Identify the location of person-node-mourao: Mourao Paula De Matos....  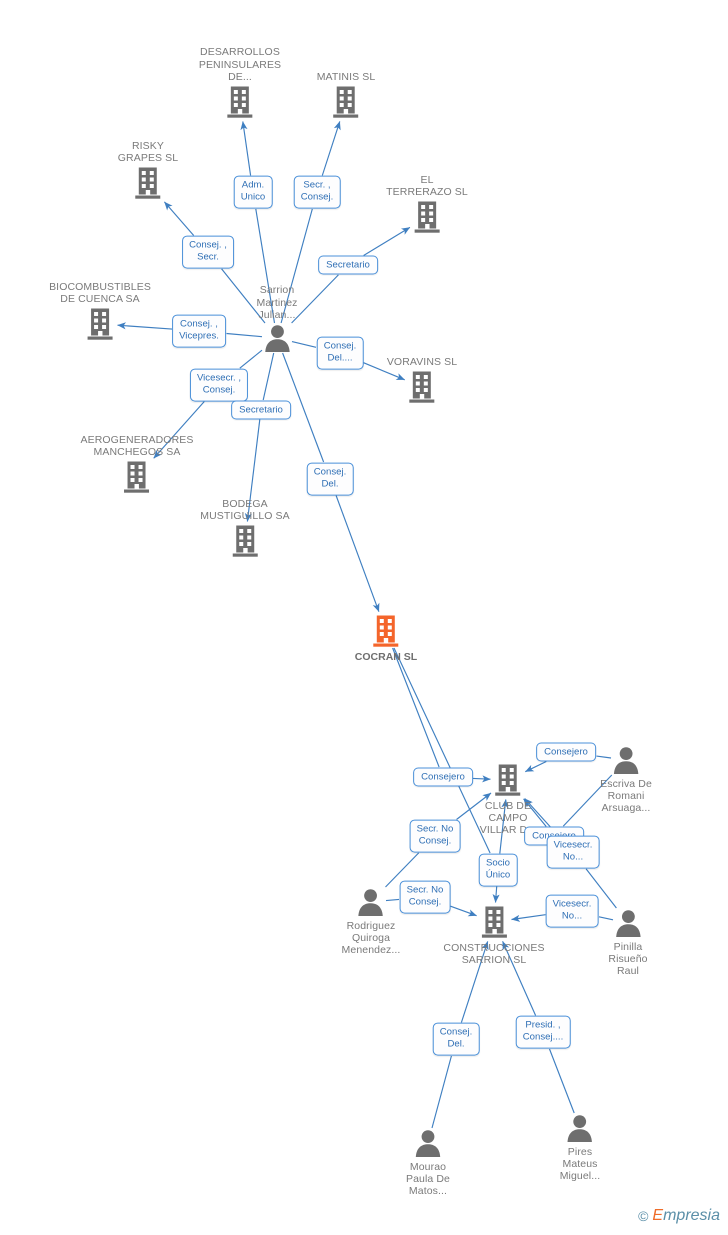
(428, 1163).